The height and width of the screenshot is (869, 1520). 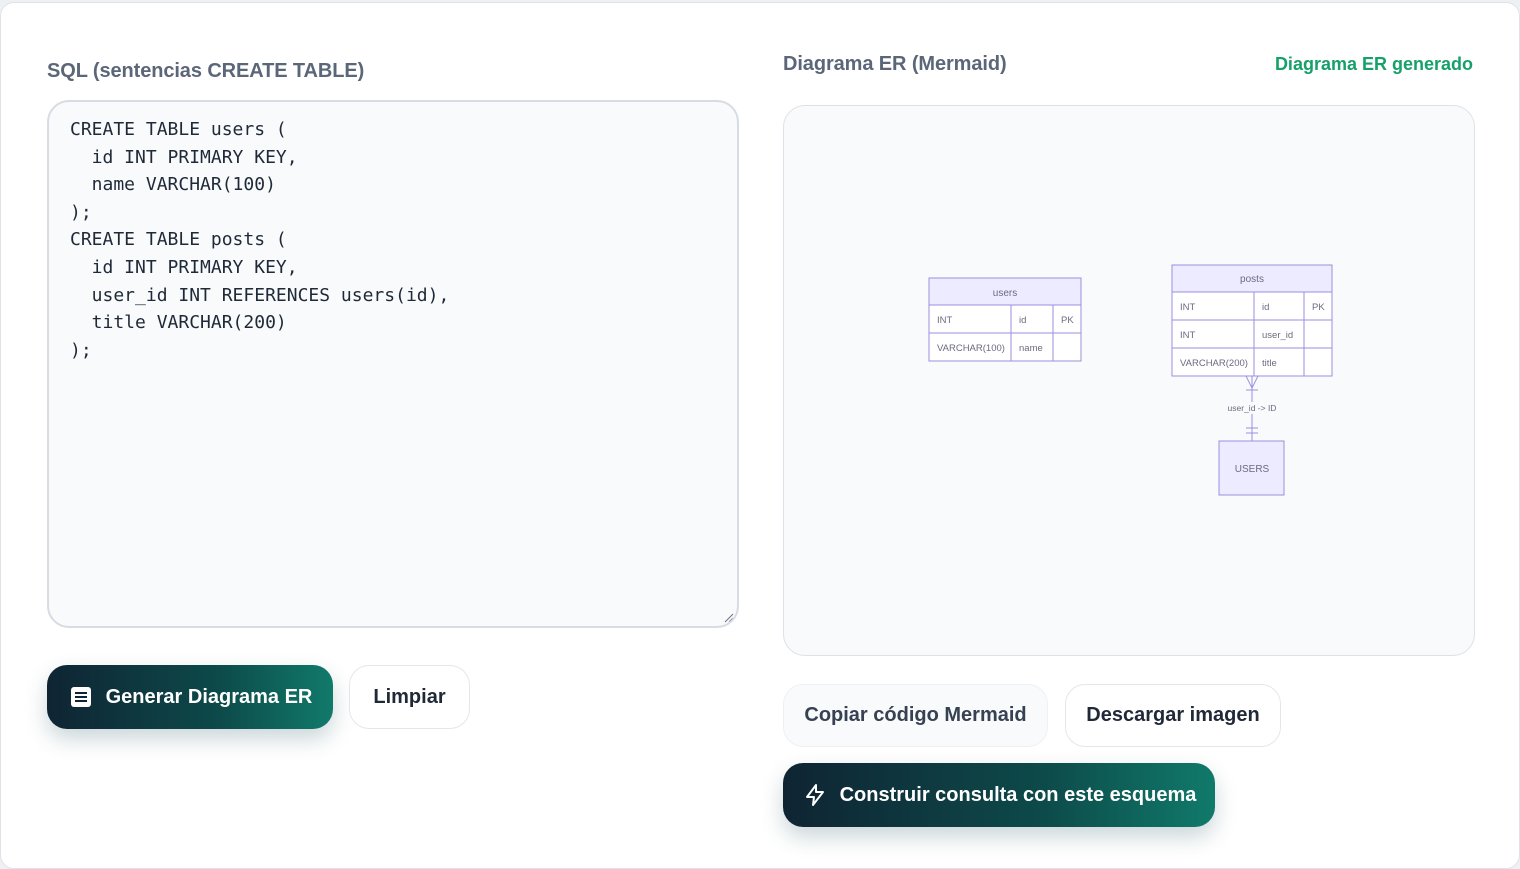 I want to click on download-image-button: Descargar imagen, so click(x=1173, y=715).